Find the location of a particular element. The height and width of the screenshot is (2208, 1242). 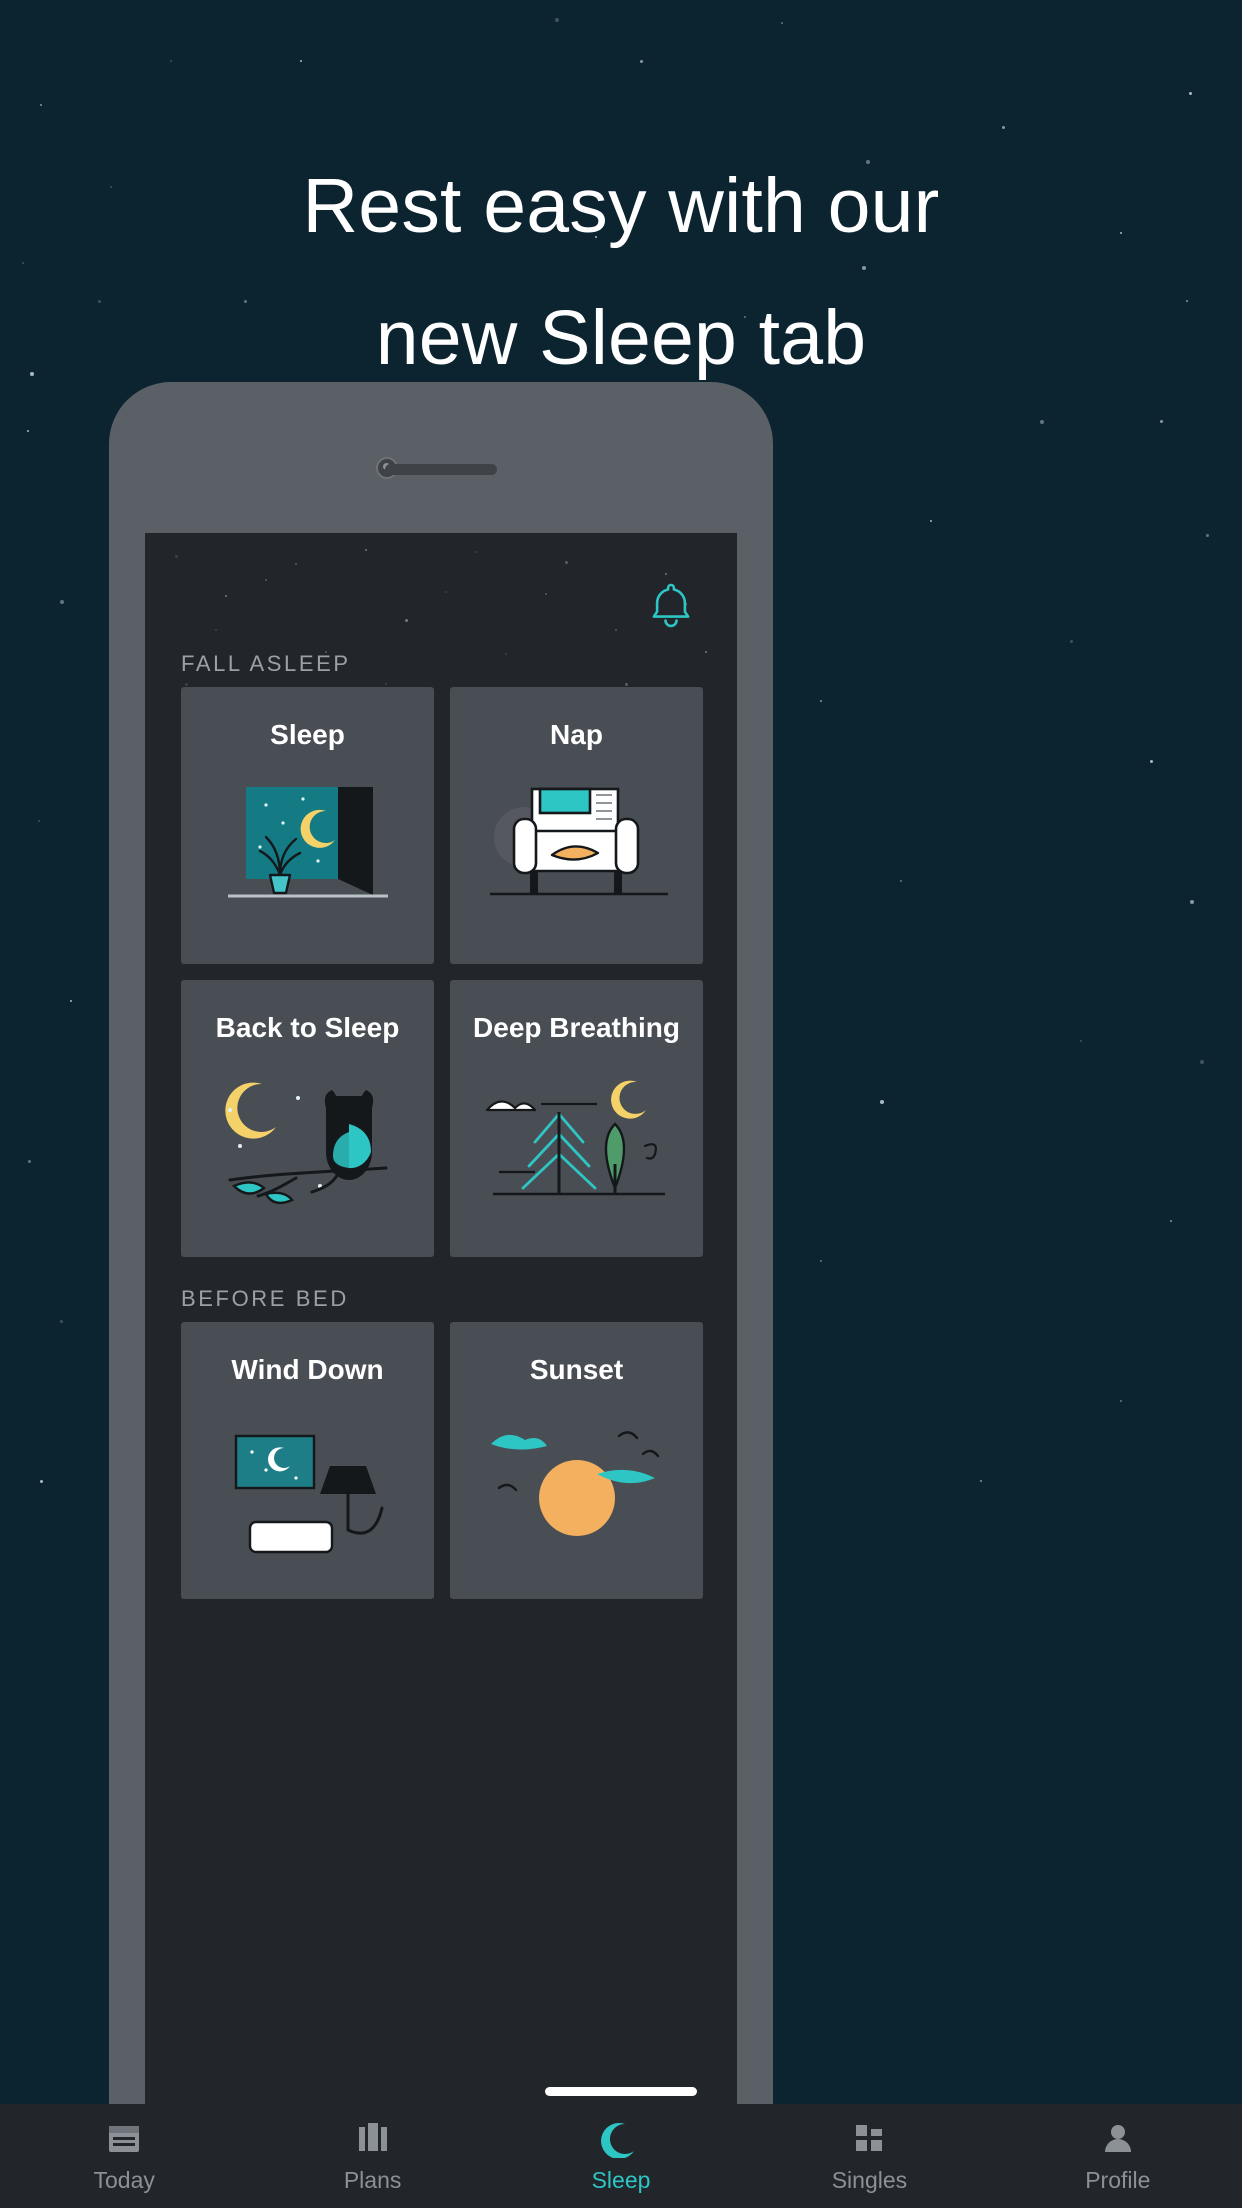

window-night-plant-moon-icon is located at coordinates (307, 850).